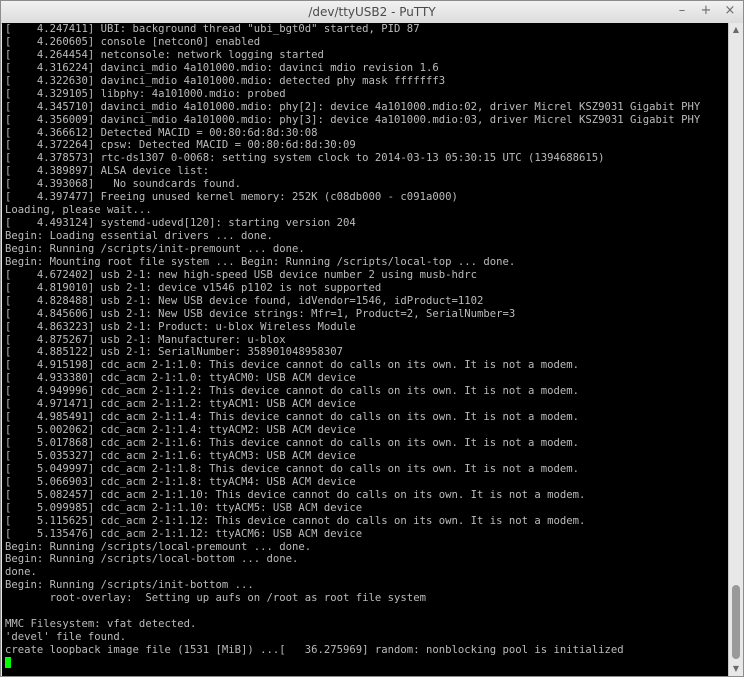 The image size is (744, 677). What do you see at coordinates (736, 622) in the screenshot?
I see `scrollbar-thumb` at bounding box center [736, 622].